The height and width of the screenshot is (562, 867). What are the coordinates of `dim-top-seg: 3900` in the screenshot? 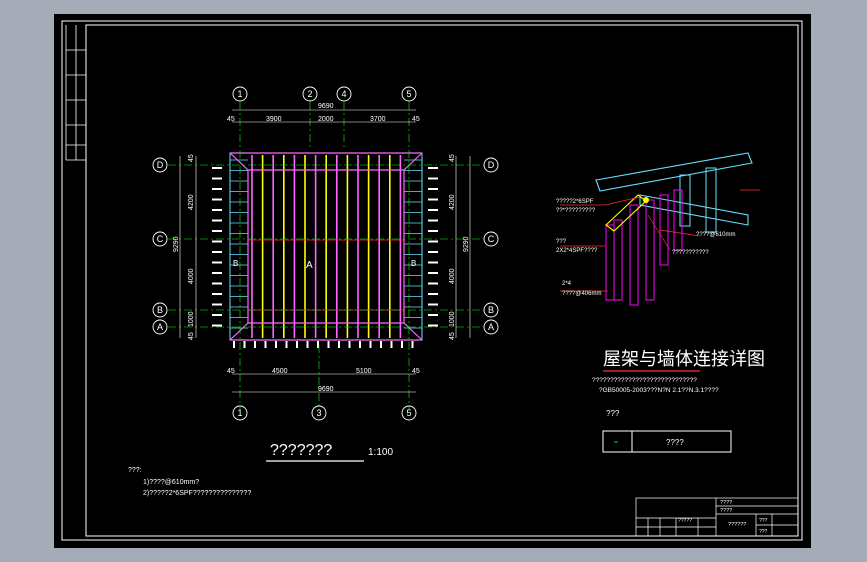 It's located at (274, 119).